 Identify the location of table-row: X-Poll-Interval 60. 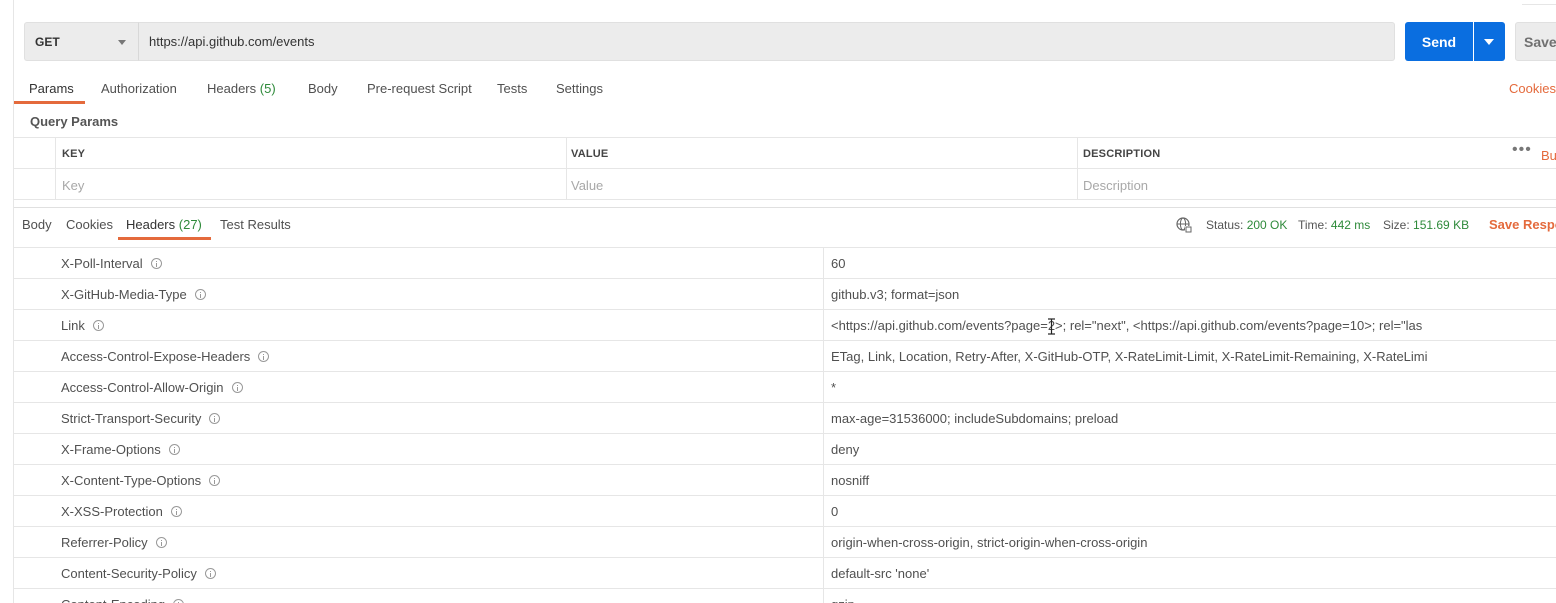
(785, 263).